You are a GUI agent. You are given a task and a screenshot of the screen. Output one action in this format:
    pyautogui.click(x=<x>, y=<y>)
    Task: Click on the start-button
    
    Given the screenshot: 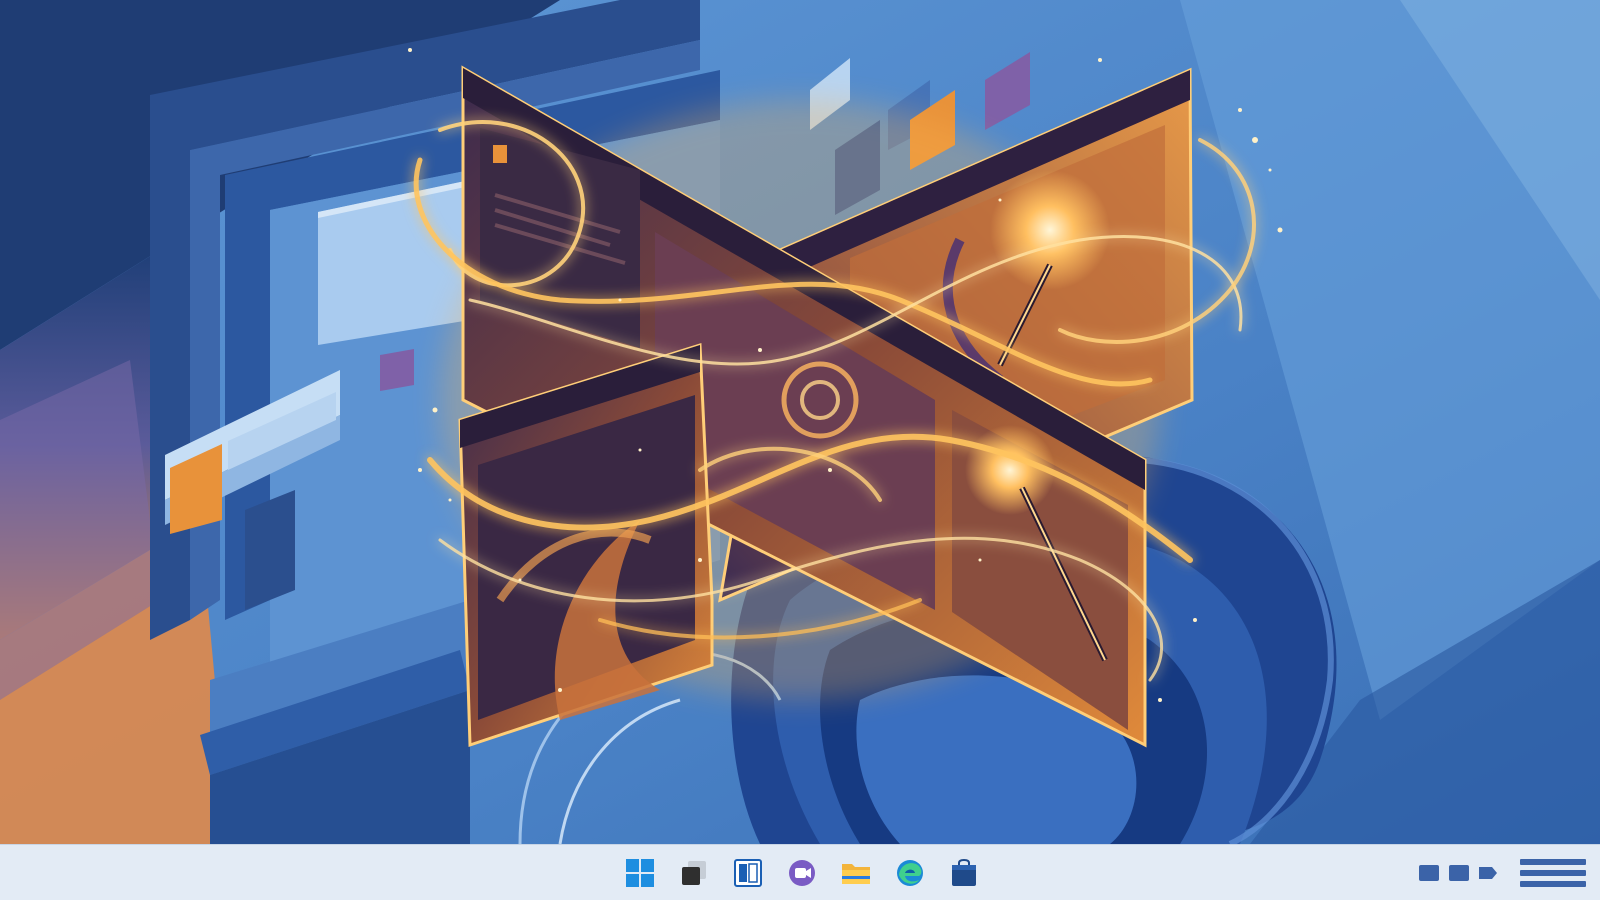 What is the action you would take?
    pyautogui.click(x=640, y=873)
    